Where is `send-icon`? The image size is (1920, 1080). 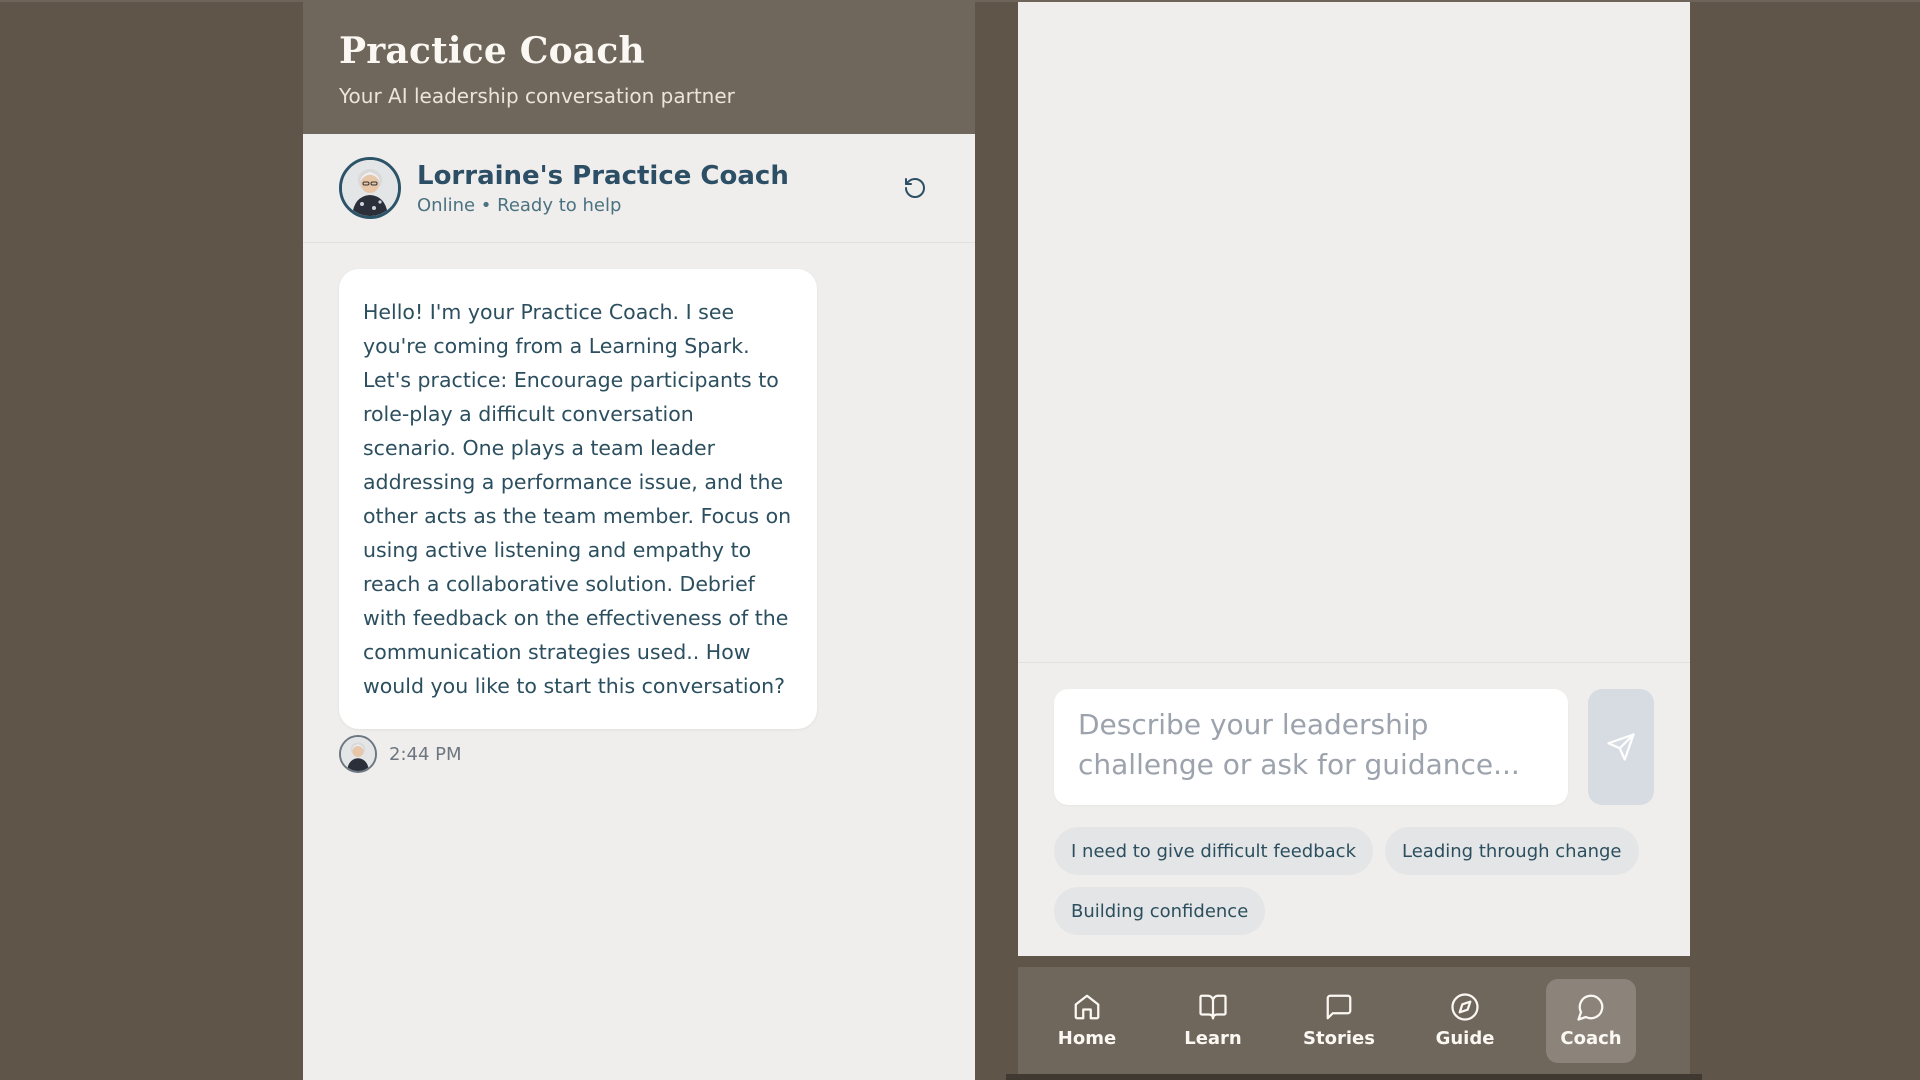
send-icon is located at coordinates (1621, 747).